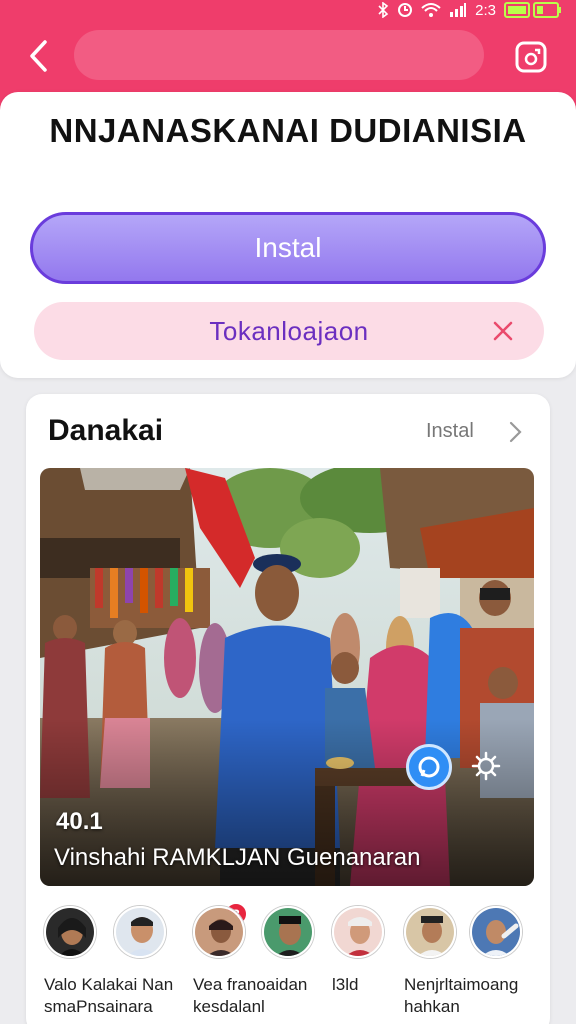 The width and height of the screenshot is (576, 1024). I want to click on battery-icon, so click(533, 10).